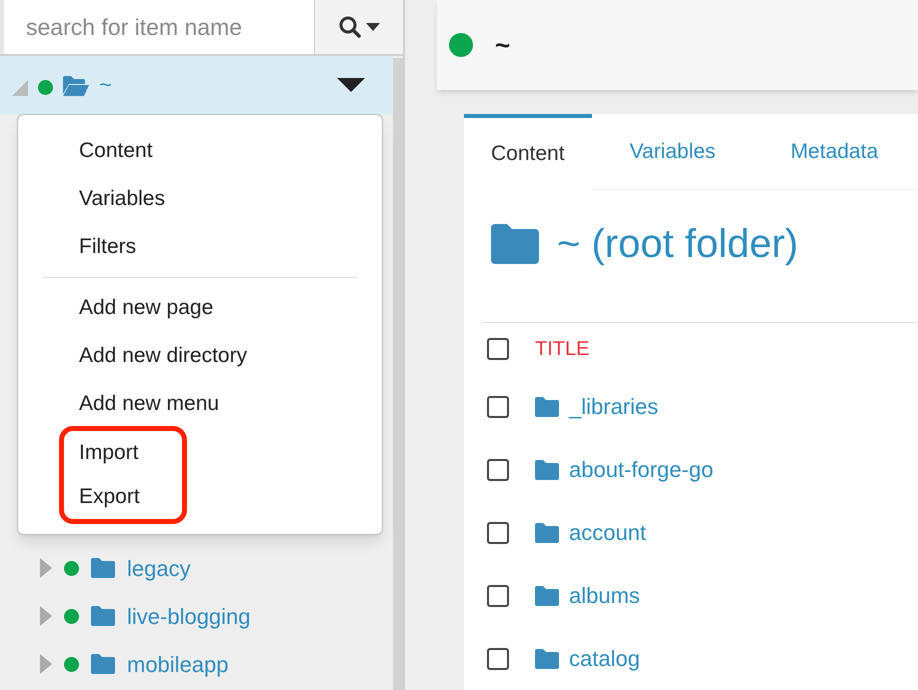  What do you see at coordinates (398, 374) in the screenshot?
I see `scrollbar` at bounding box center [398, 374].